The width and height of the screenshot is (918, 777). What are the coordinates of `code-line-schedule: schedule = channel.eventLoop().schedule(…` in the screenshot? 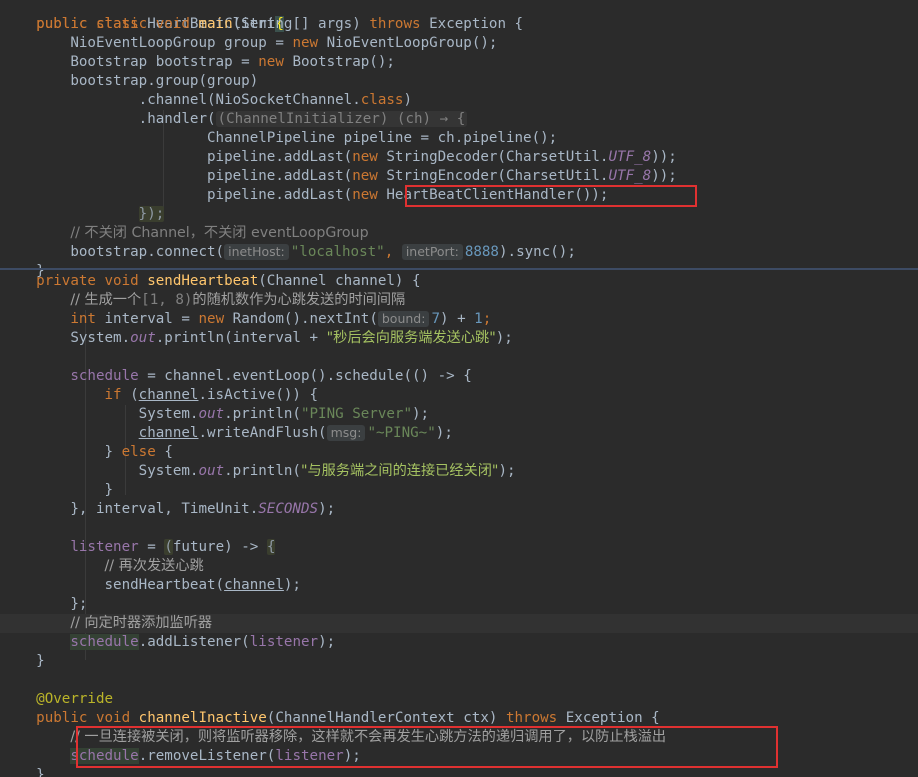 It's located at (459, 376).